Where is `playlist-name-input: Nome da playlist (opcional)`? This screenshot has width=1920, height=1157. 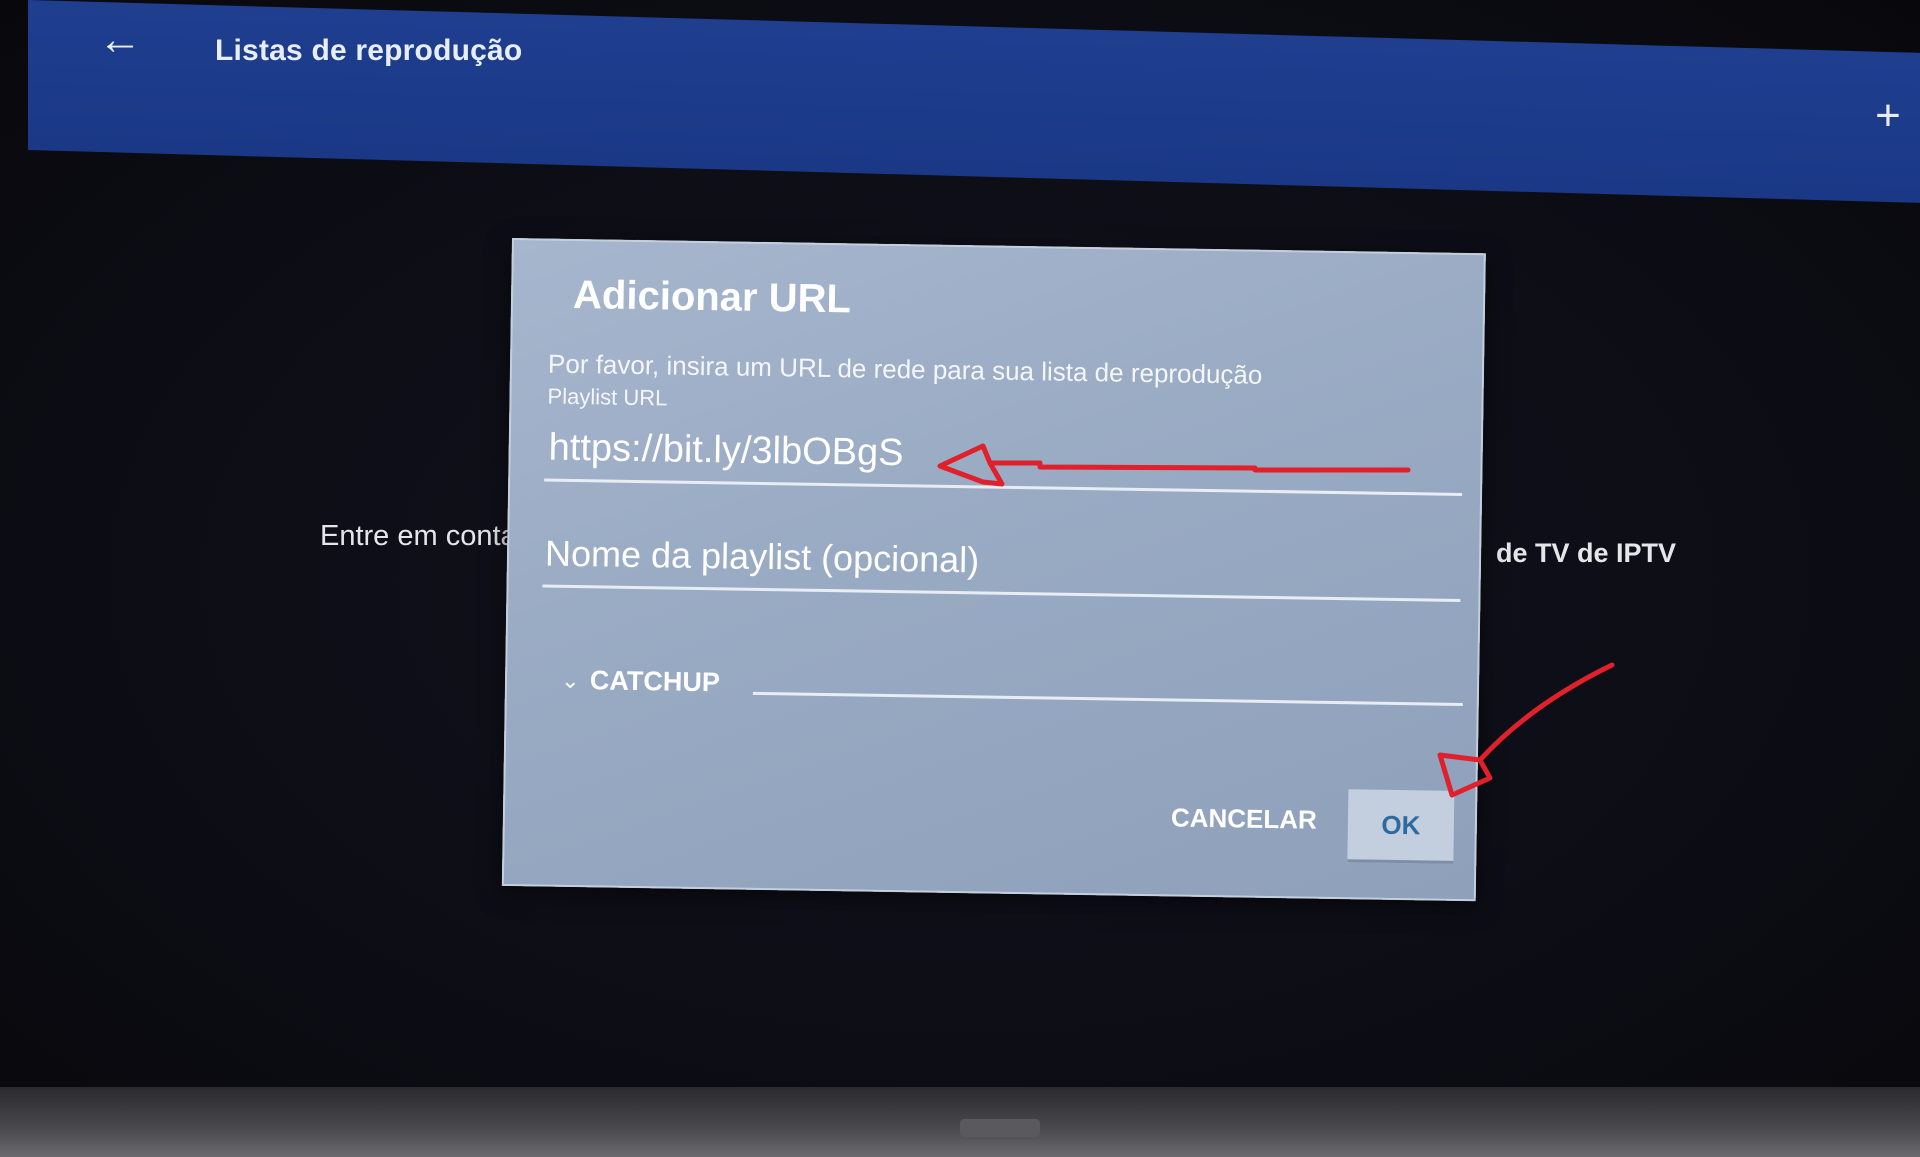 playlist-name-input: Nome da playlist (opcional) is located at coordinates (1002, 564).